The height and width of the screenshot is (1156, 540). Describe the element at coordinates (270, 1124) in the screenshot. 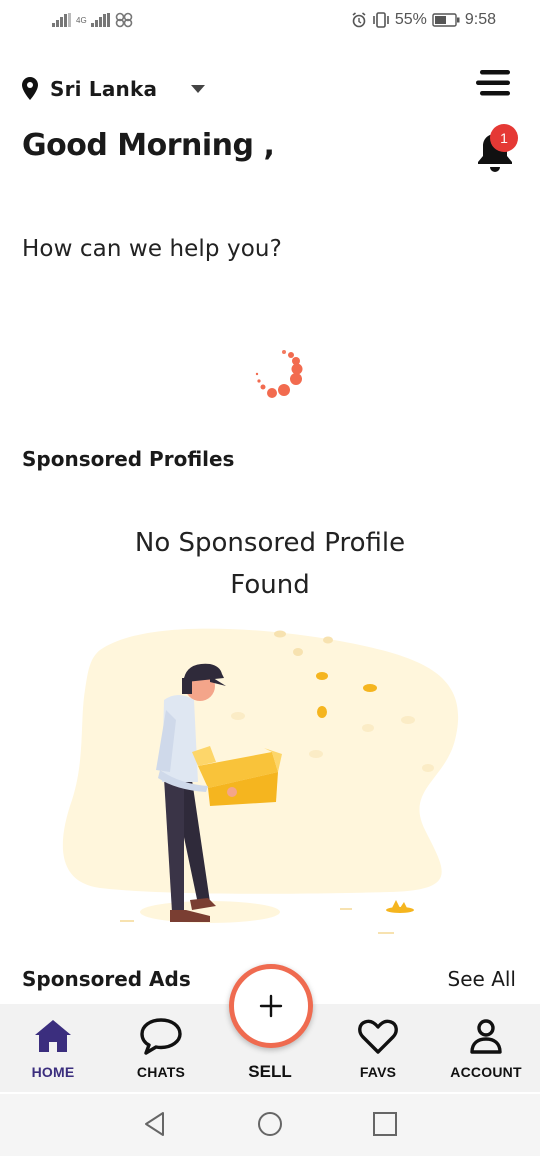

I see `home-circle-icon` at that location.